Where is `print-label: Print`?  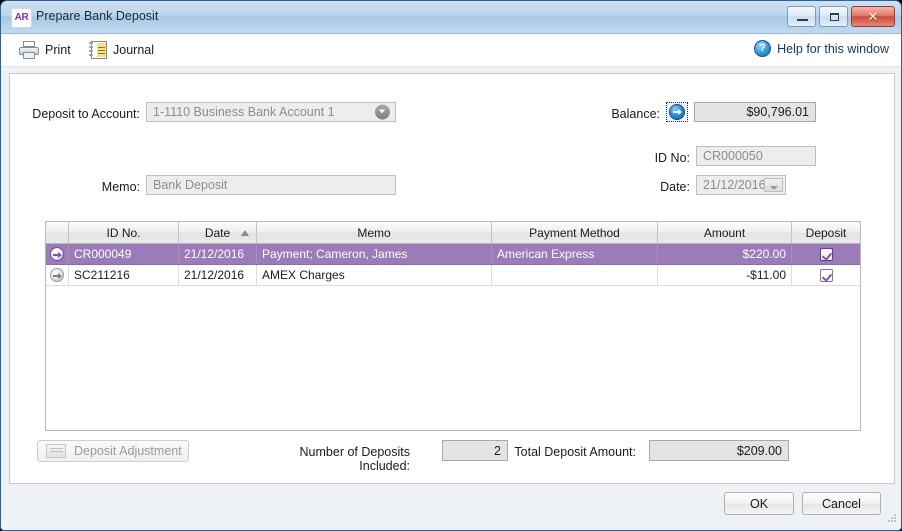
print-label: Print is located at coordinates (58, 50).